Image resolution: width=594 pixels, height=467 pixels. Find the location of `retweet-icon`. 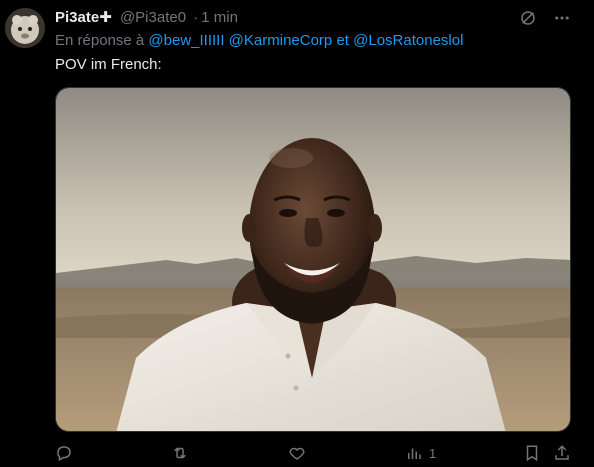

retweet-icon is located at coordinates (180, 453).